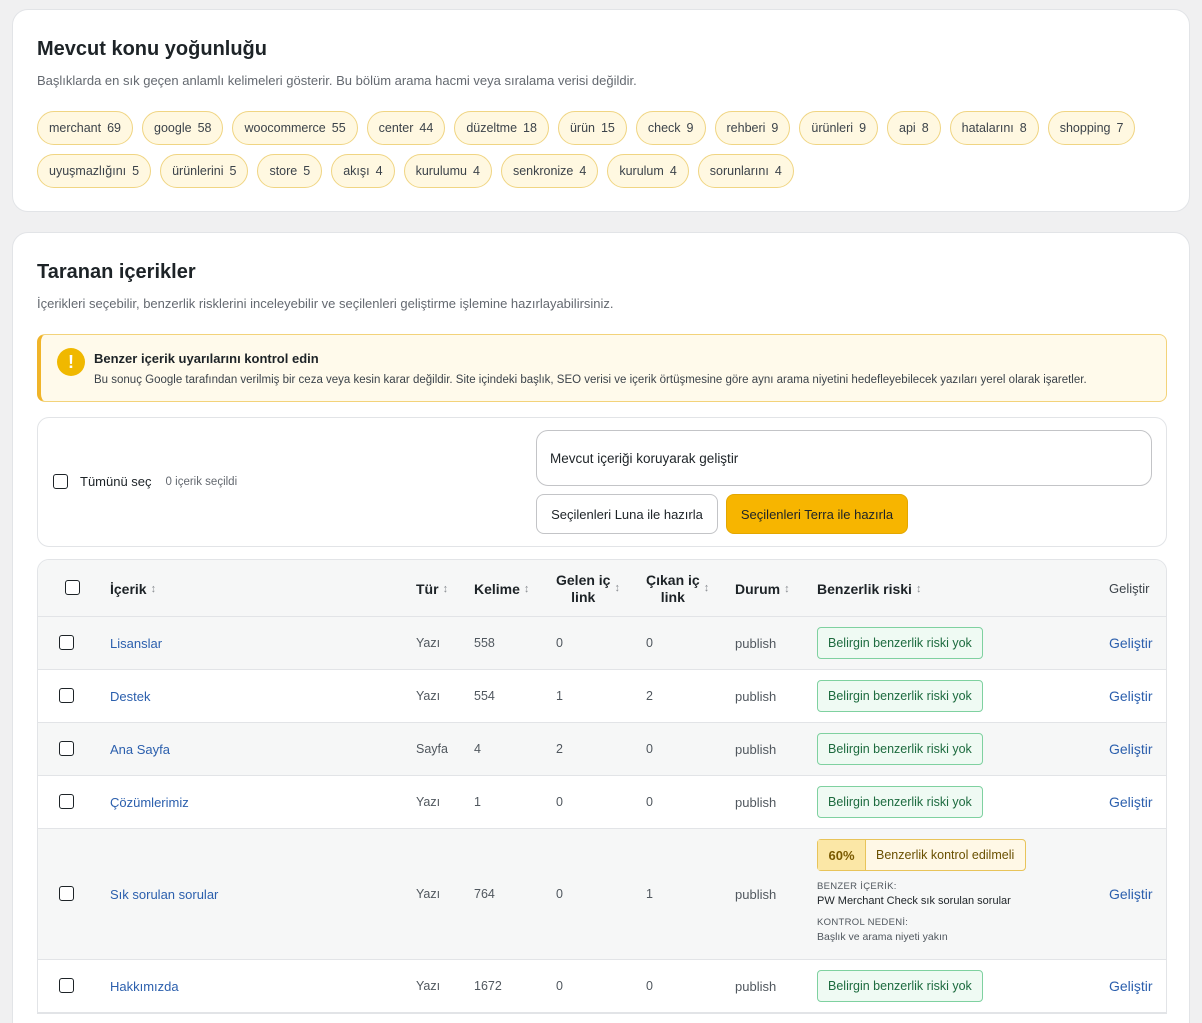 This screenshot has height=1023, width=1202. Describe the element at coordinates (85, 128) in the screenshot. I see `keyword-chip: merchant 69` at that location.